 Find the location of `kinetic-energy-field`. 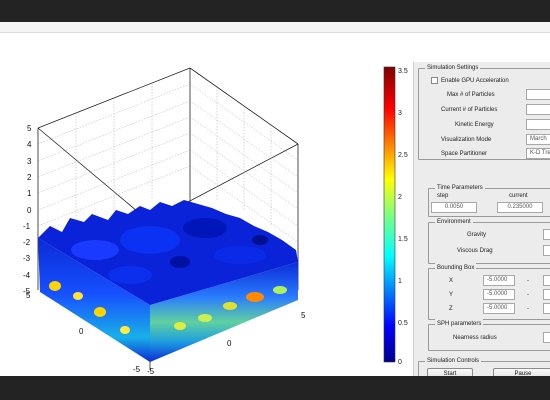

kinetic-energy-field is located at coordinates (538, 124).